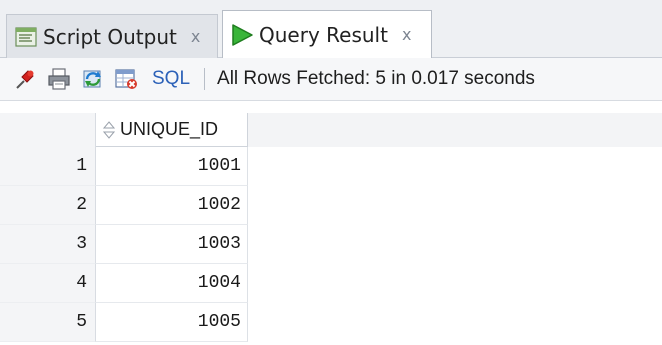 This screenshot has width=662, height=345. I want to click on row-number: 4, so click(48, 283).